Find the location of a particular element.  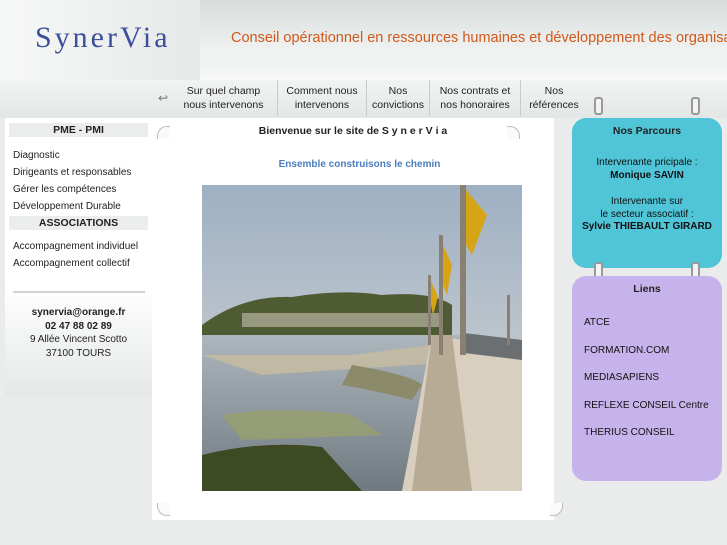

contact-address: 9 Allée Vincent Scotto is located at coordinates (78, 339).